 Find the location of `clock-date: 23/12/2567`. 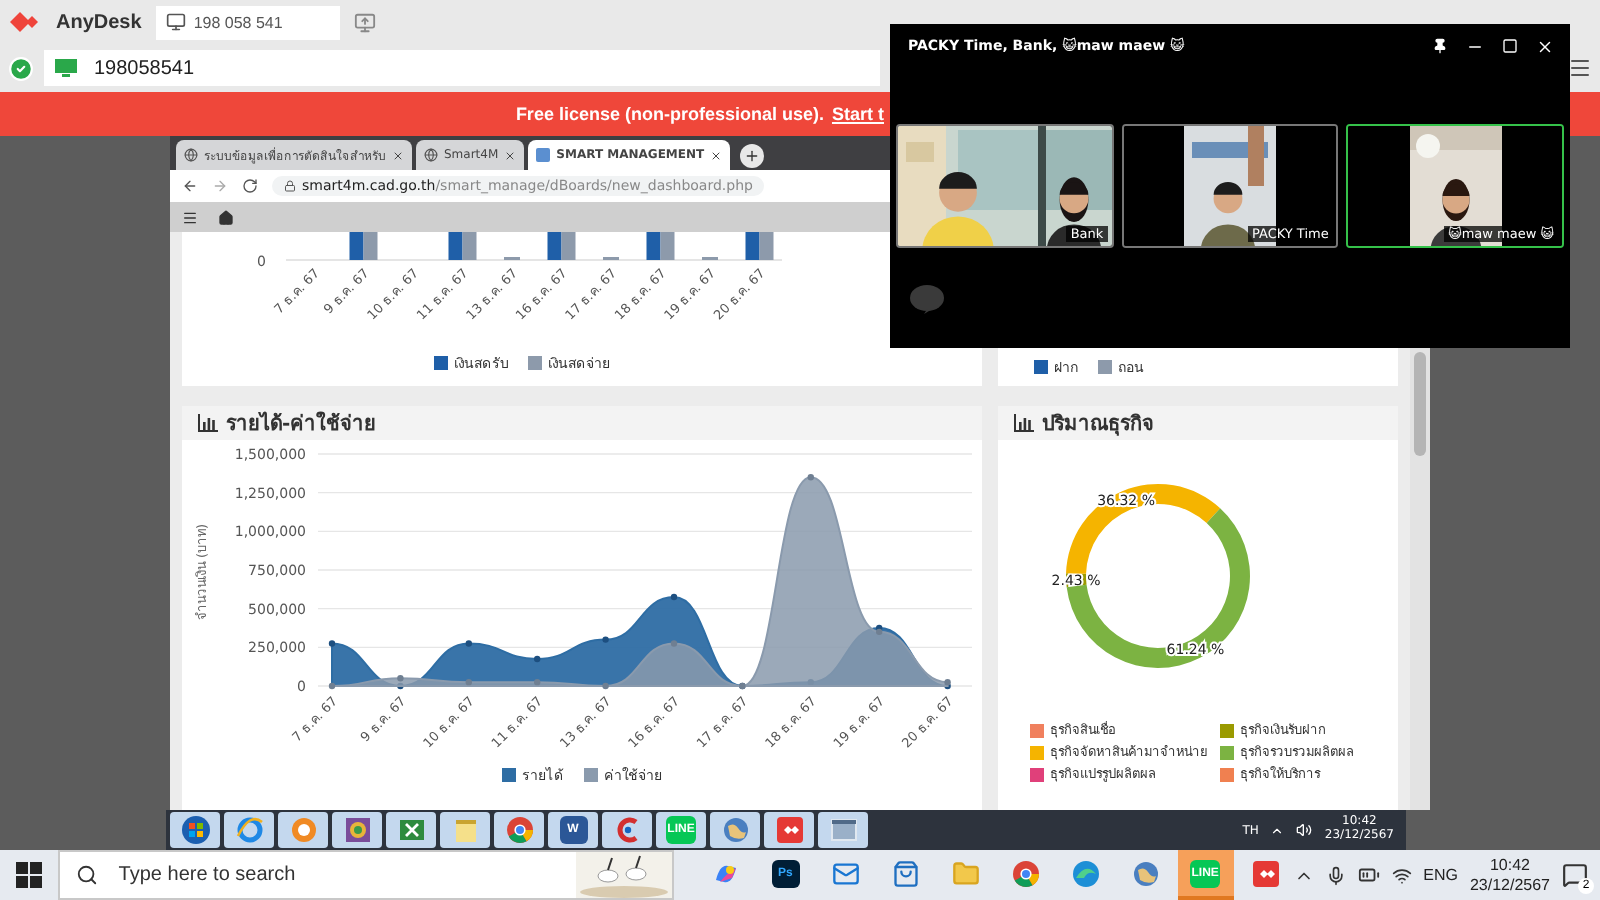

clock-date: 23/12/2567 is located at coordinates (1509, 885).